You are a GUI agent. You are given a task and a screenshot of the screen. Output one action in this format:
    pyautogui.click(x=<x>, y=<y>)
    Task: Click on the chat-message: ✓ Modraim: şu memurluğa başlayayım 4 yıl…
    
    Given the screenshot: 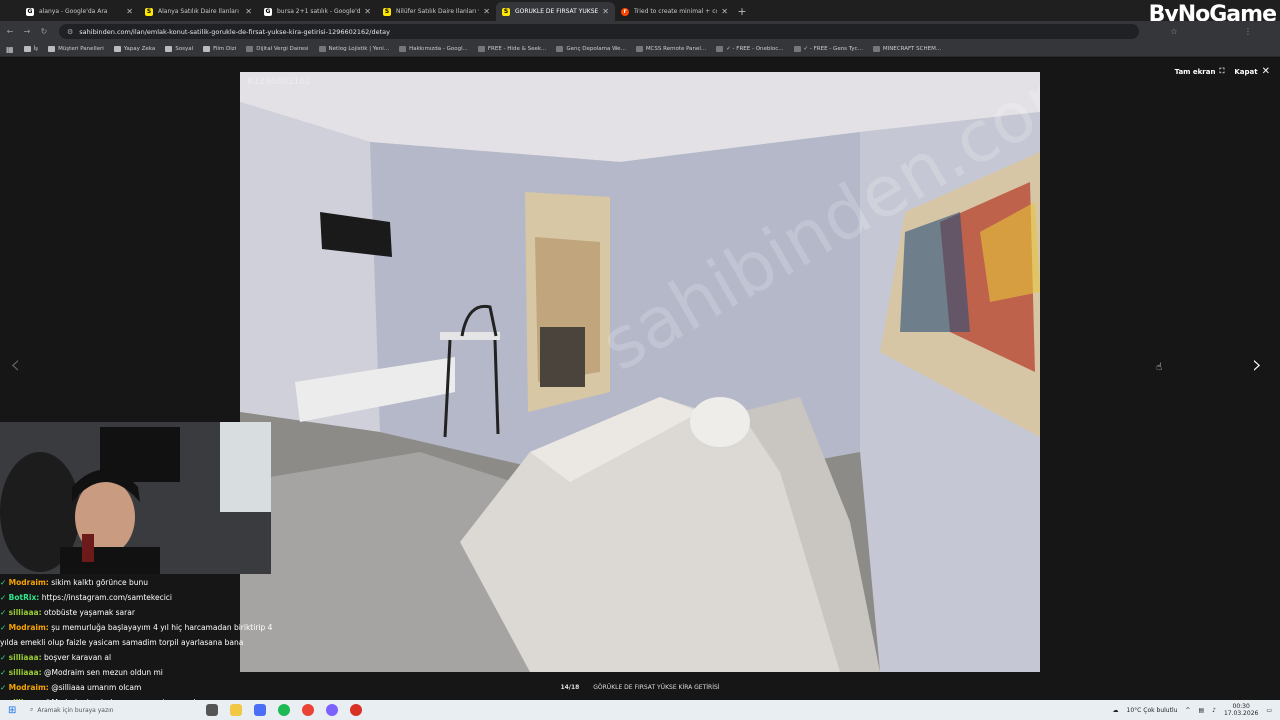 What is the action you would take?
    pyautogui.click(x=150, y=627)
    